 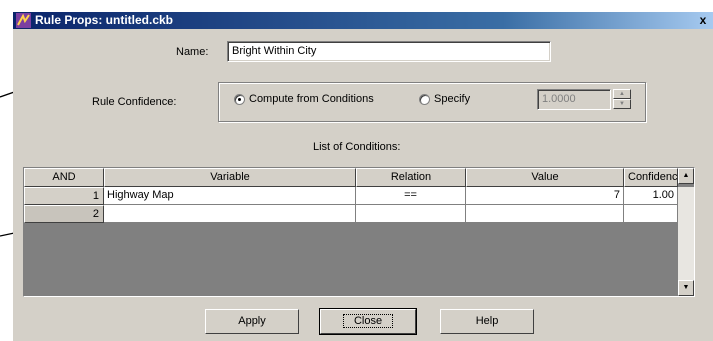 What do you see at coordinates (230, 177) in the screenshot?
I see `col-header-variable: Variable` at bounding box center [230, 177].